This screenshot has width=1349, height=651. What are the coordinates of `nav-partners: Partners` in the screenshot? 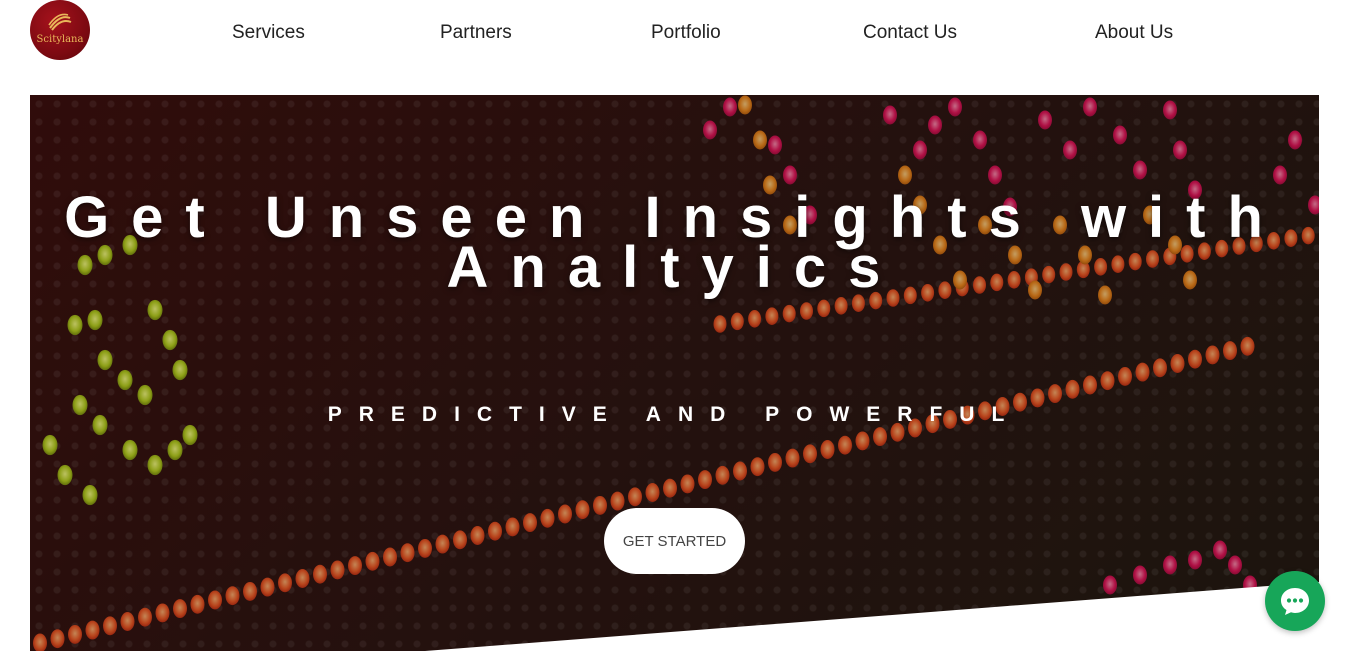 It's located at (476, 33).